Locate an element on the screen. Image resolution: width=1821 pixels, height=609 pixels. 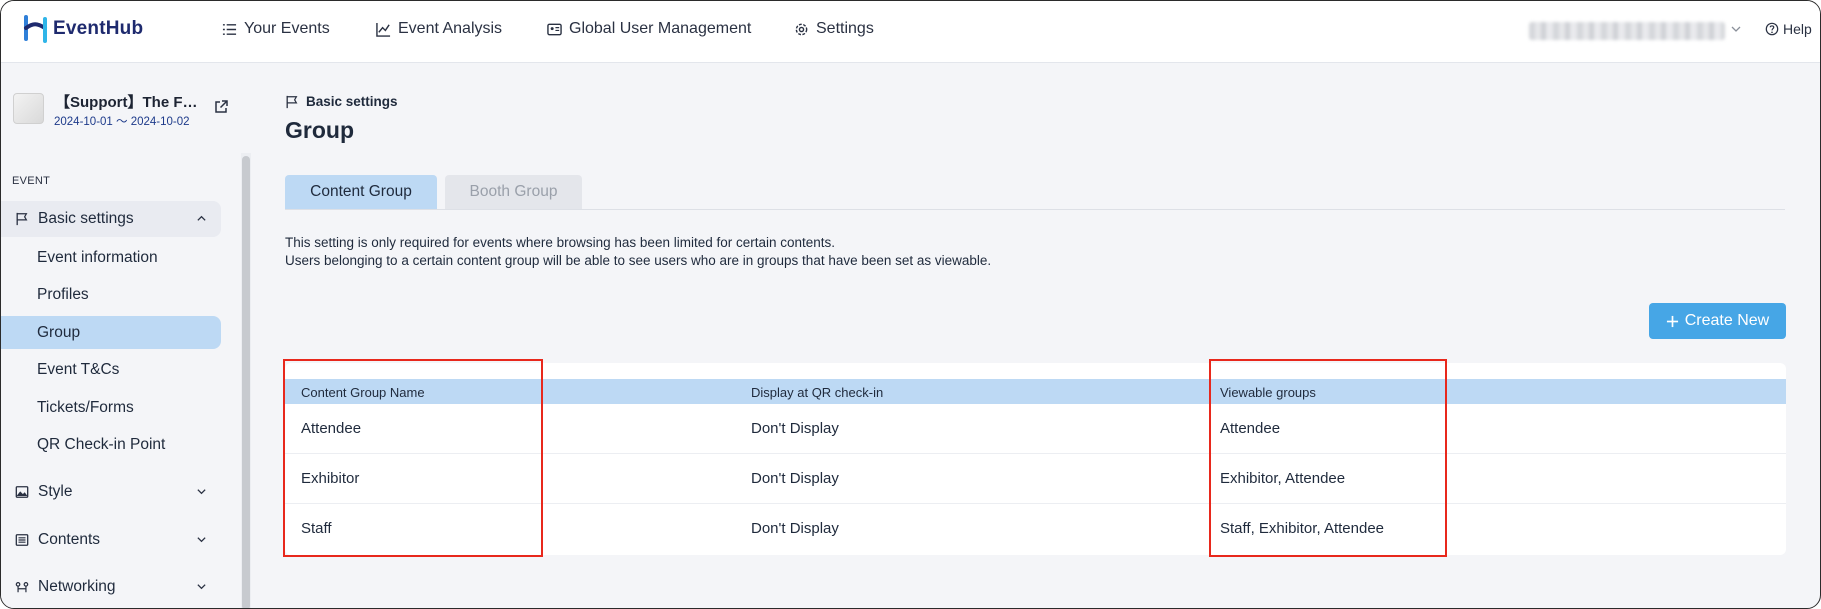
sidebar-group-label: Basic settings is located at coordinates (86, 218).